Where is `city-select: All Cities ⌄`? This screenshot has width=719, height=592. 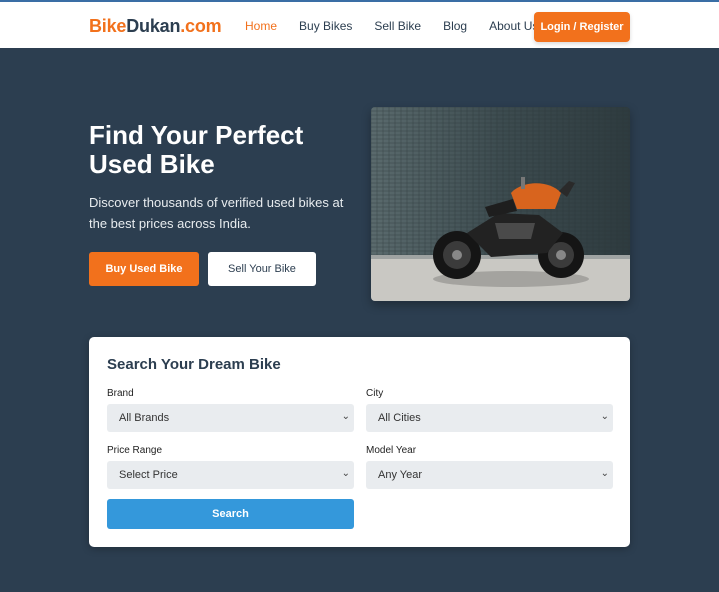 city-select: All Cities ⌄ is located at coordinates (489, 418).